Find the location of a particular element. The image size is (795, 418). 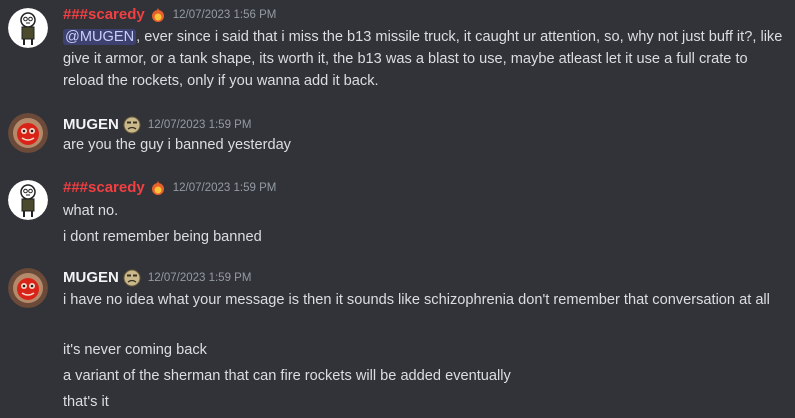

message-text: are you the guy i banned yesterday is located at coordinates (177, 145).